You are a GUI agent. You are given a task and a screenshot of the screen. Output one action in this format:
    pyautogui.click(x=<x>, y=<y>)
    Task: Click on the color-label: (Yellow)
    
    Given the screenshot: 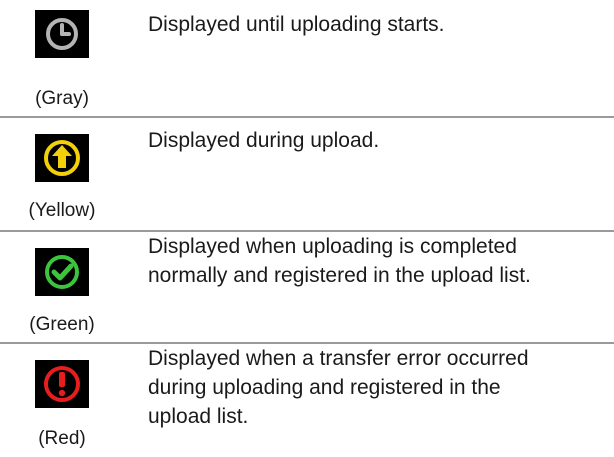 What is the action you would take?
    pyautogui.click(x=62, y=210)
    